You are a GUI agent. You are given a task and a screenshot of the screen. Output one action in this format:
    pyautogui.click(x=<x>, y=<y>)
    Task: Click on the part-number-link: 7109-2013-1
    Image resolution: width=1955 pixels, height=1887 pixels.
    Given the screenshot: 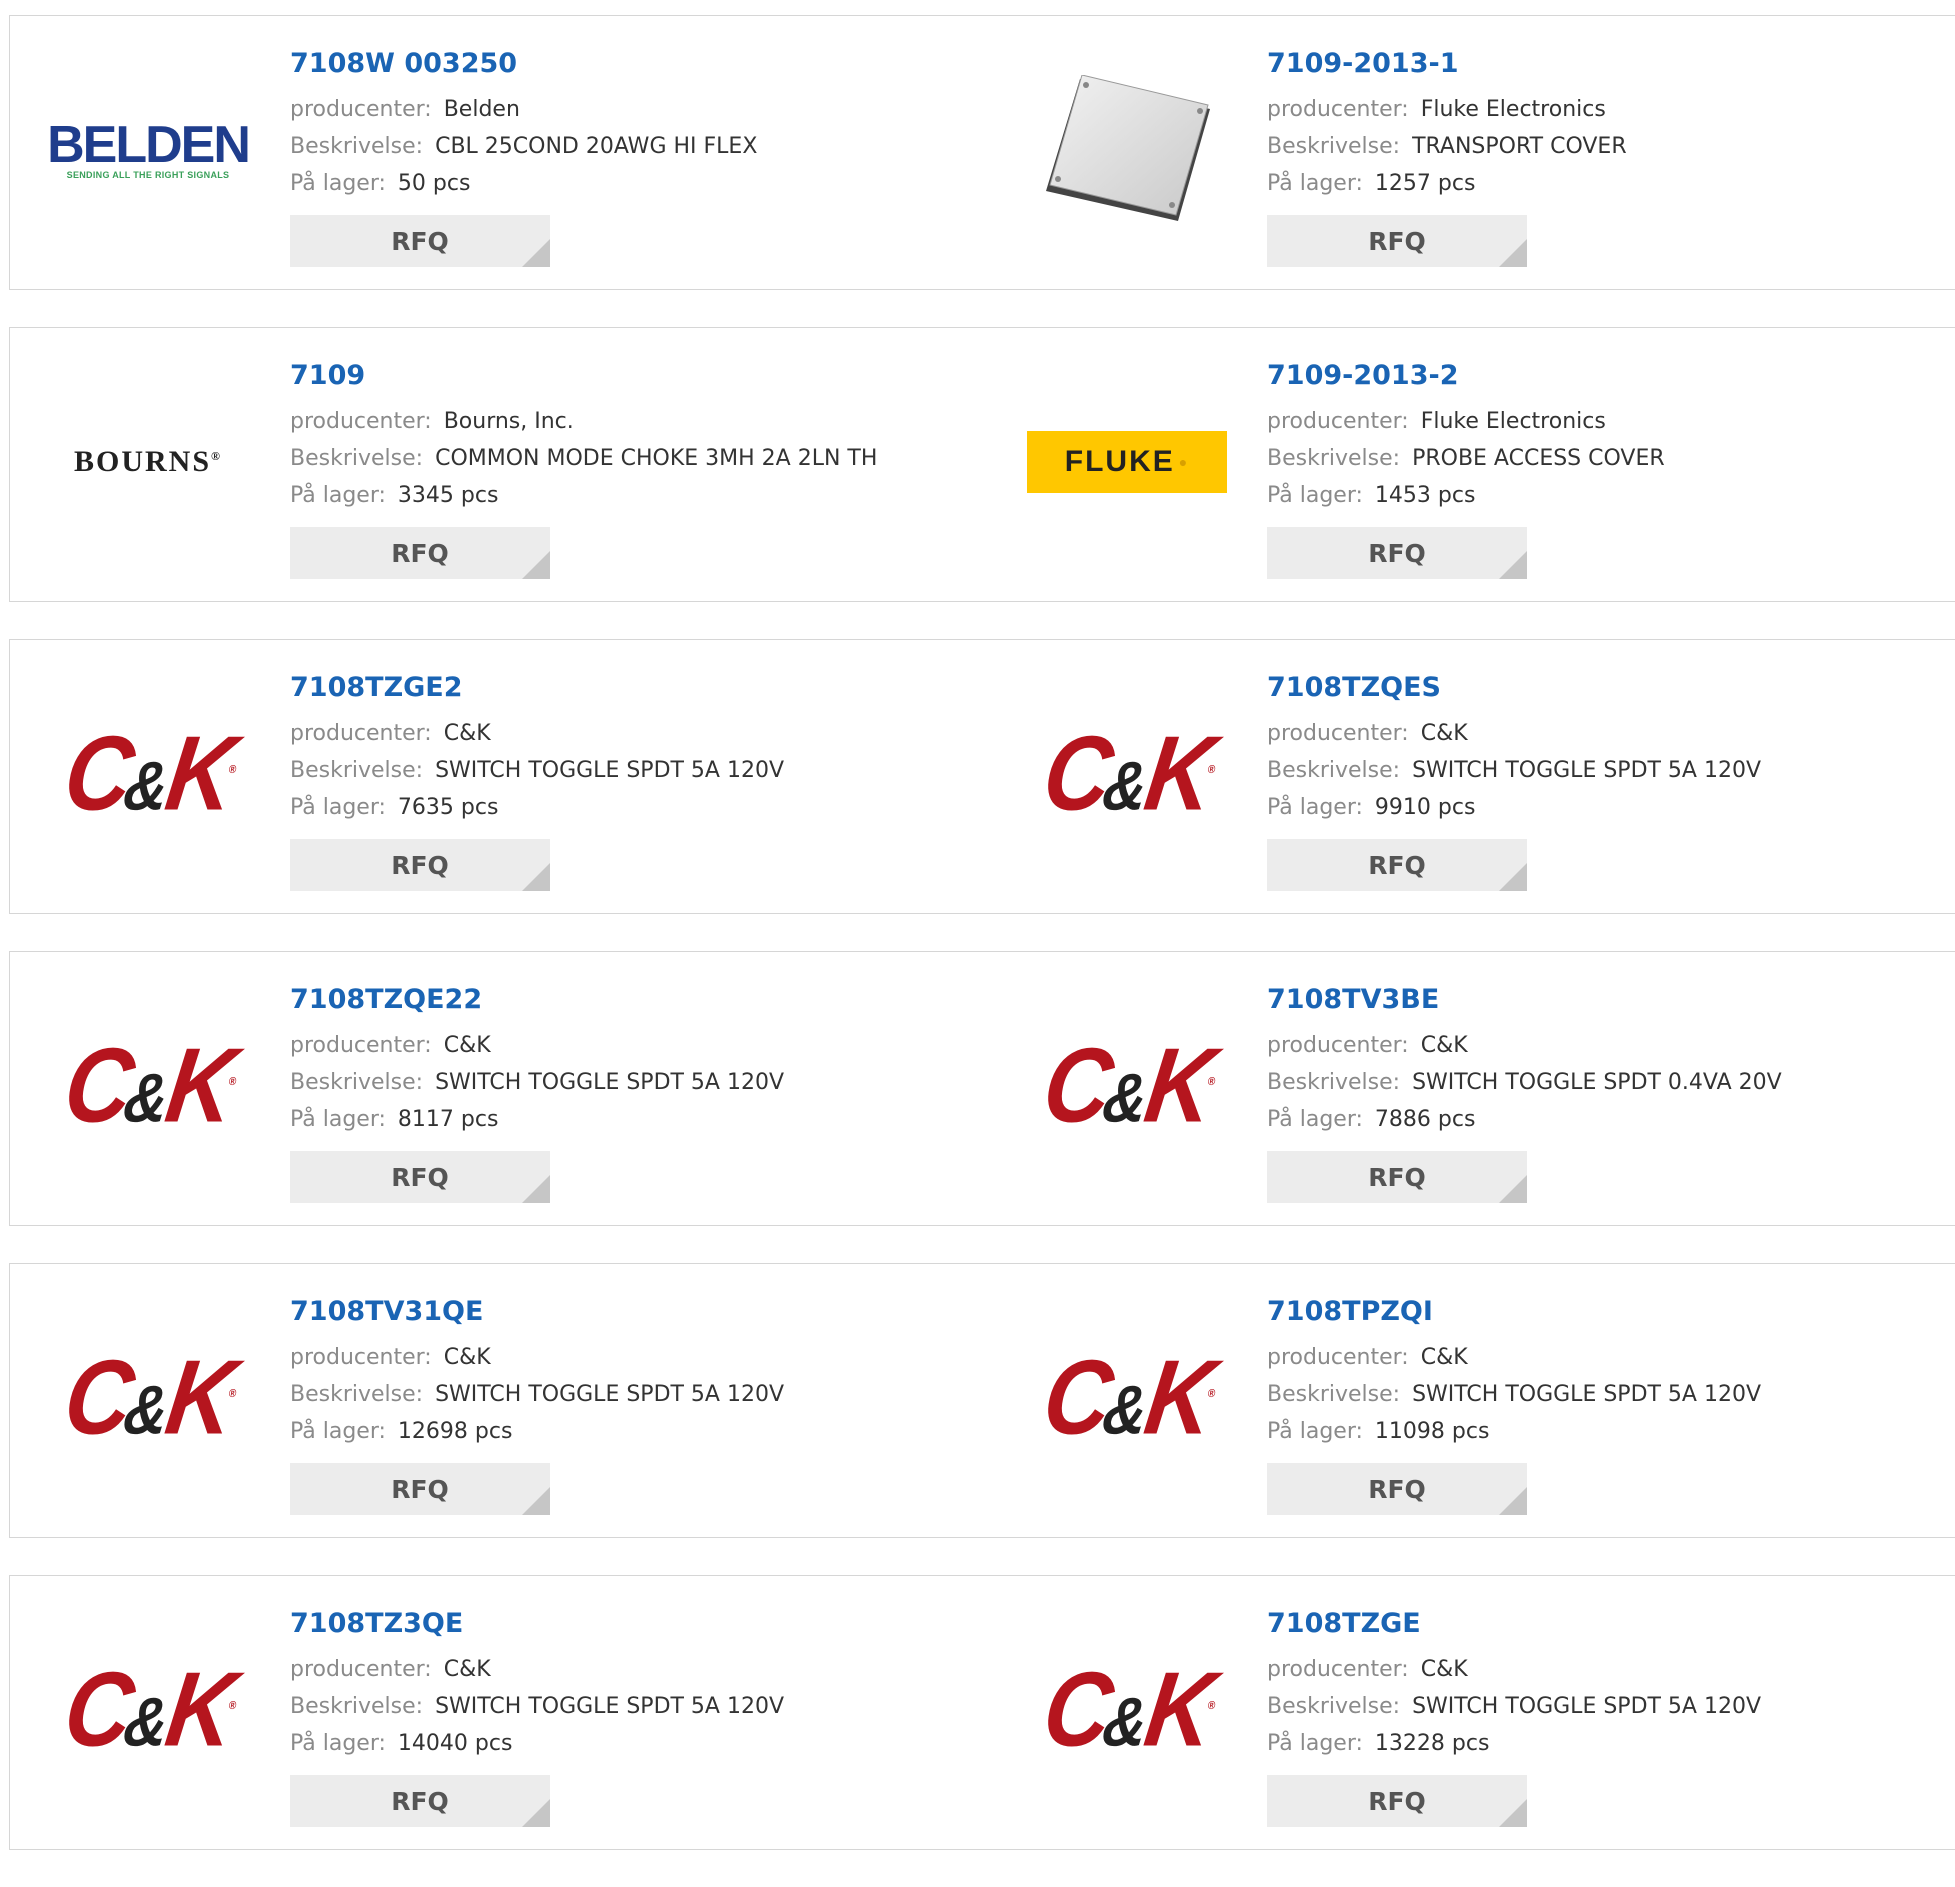 What is the action you would take?
    pyautogui.click(x=1447, y=63)
    